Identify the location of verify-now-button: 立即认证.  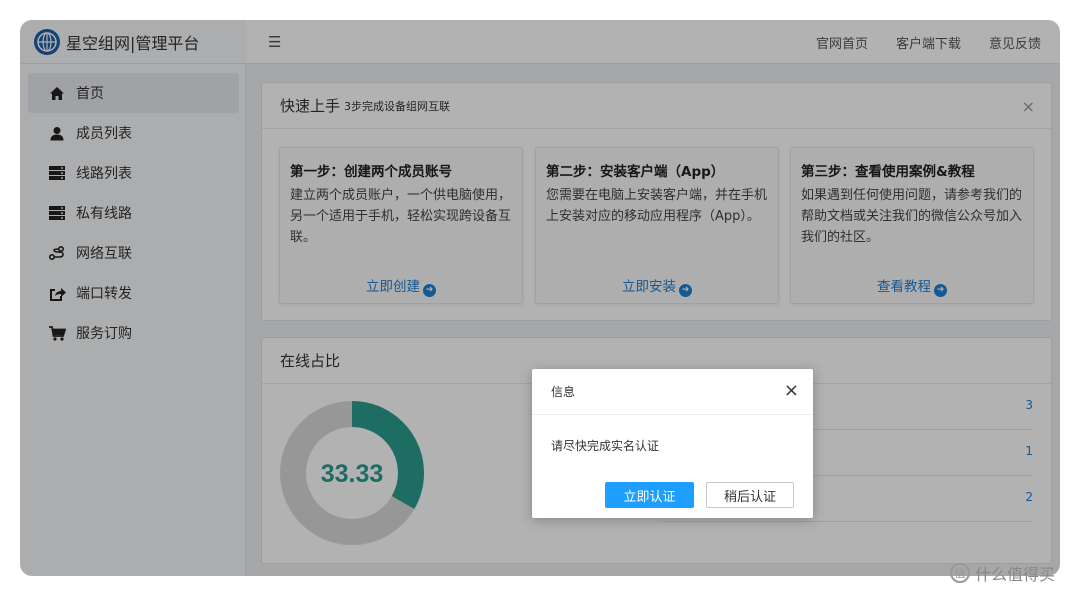
(649, 495).